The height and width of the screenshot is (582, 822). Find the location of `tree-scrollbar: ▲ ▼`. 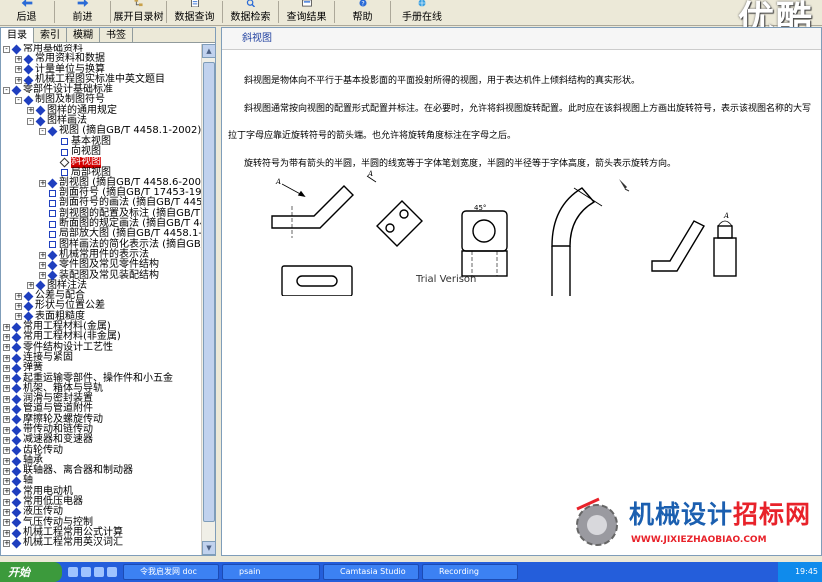

tree-scrollbar: ▲ ▼ is located at coordinates (208, 299).